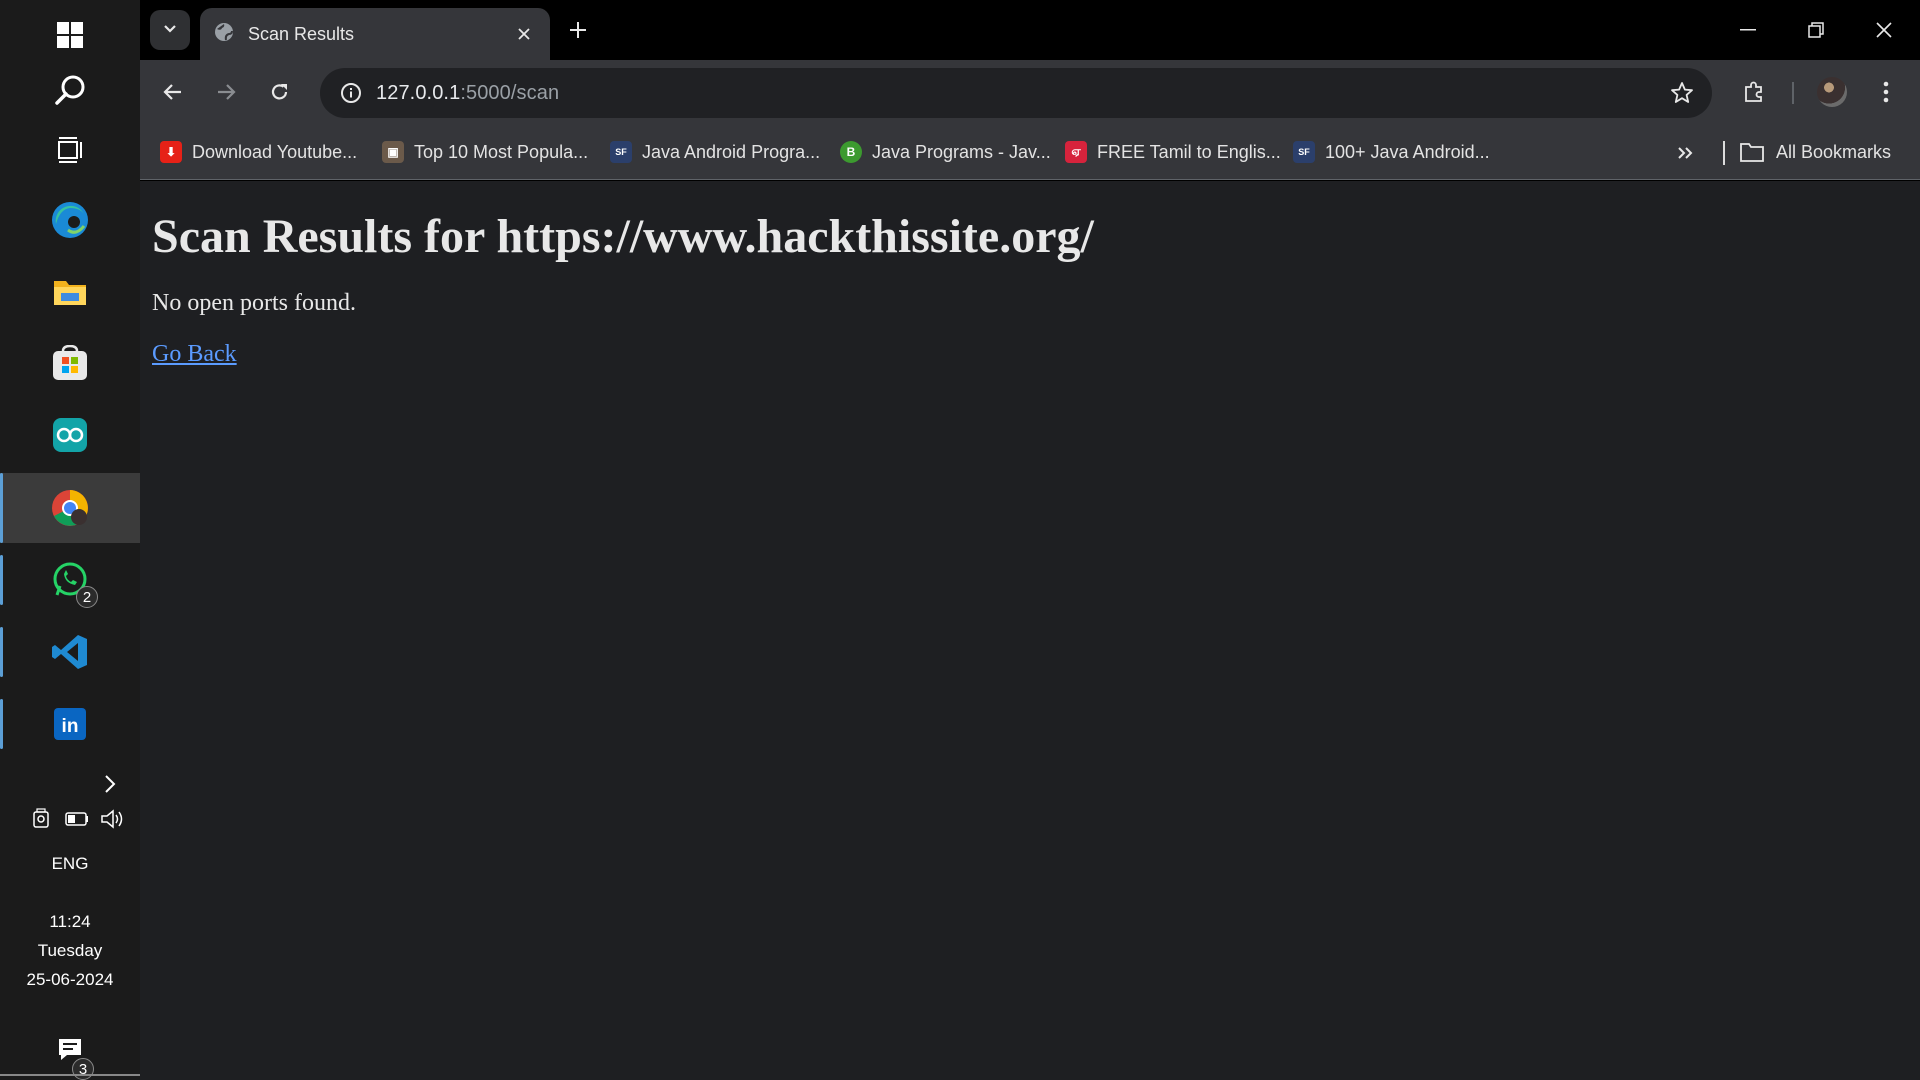 This screenshot has width=1920, height=1080. I want to click on active-indicator, so click(1, 508).